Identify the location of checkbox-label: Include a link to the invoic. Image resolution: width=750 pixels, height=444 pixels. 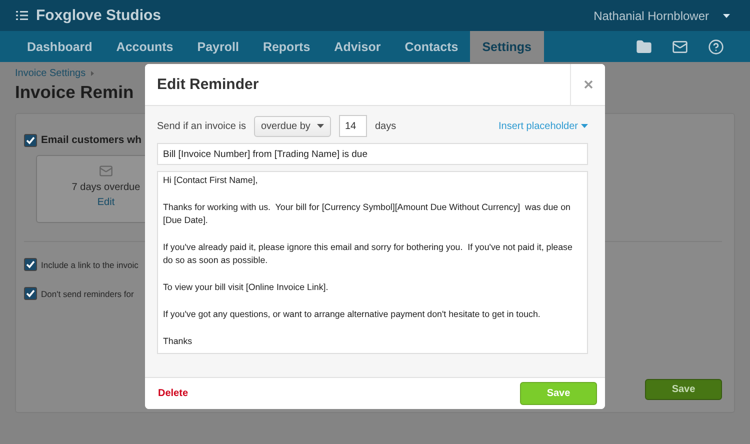
(89, 265).